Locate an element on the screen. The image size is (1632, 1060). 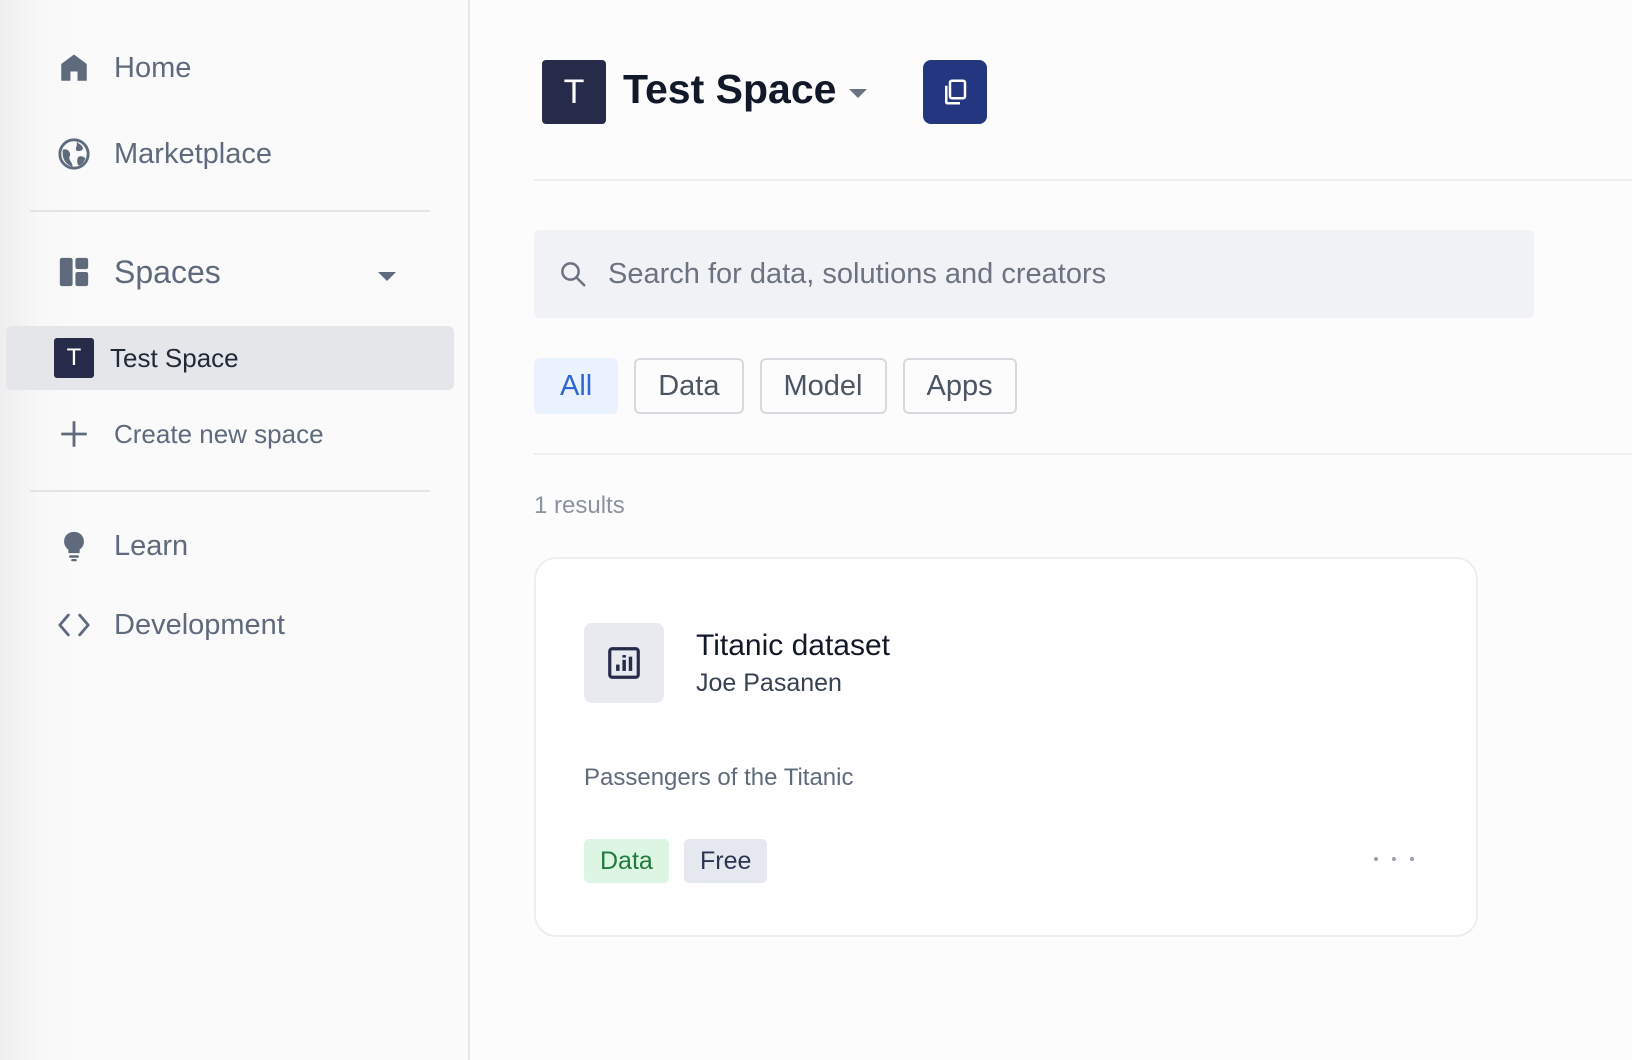
home-icon is located at coordinates (74, 68).